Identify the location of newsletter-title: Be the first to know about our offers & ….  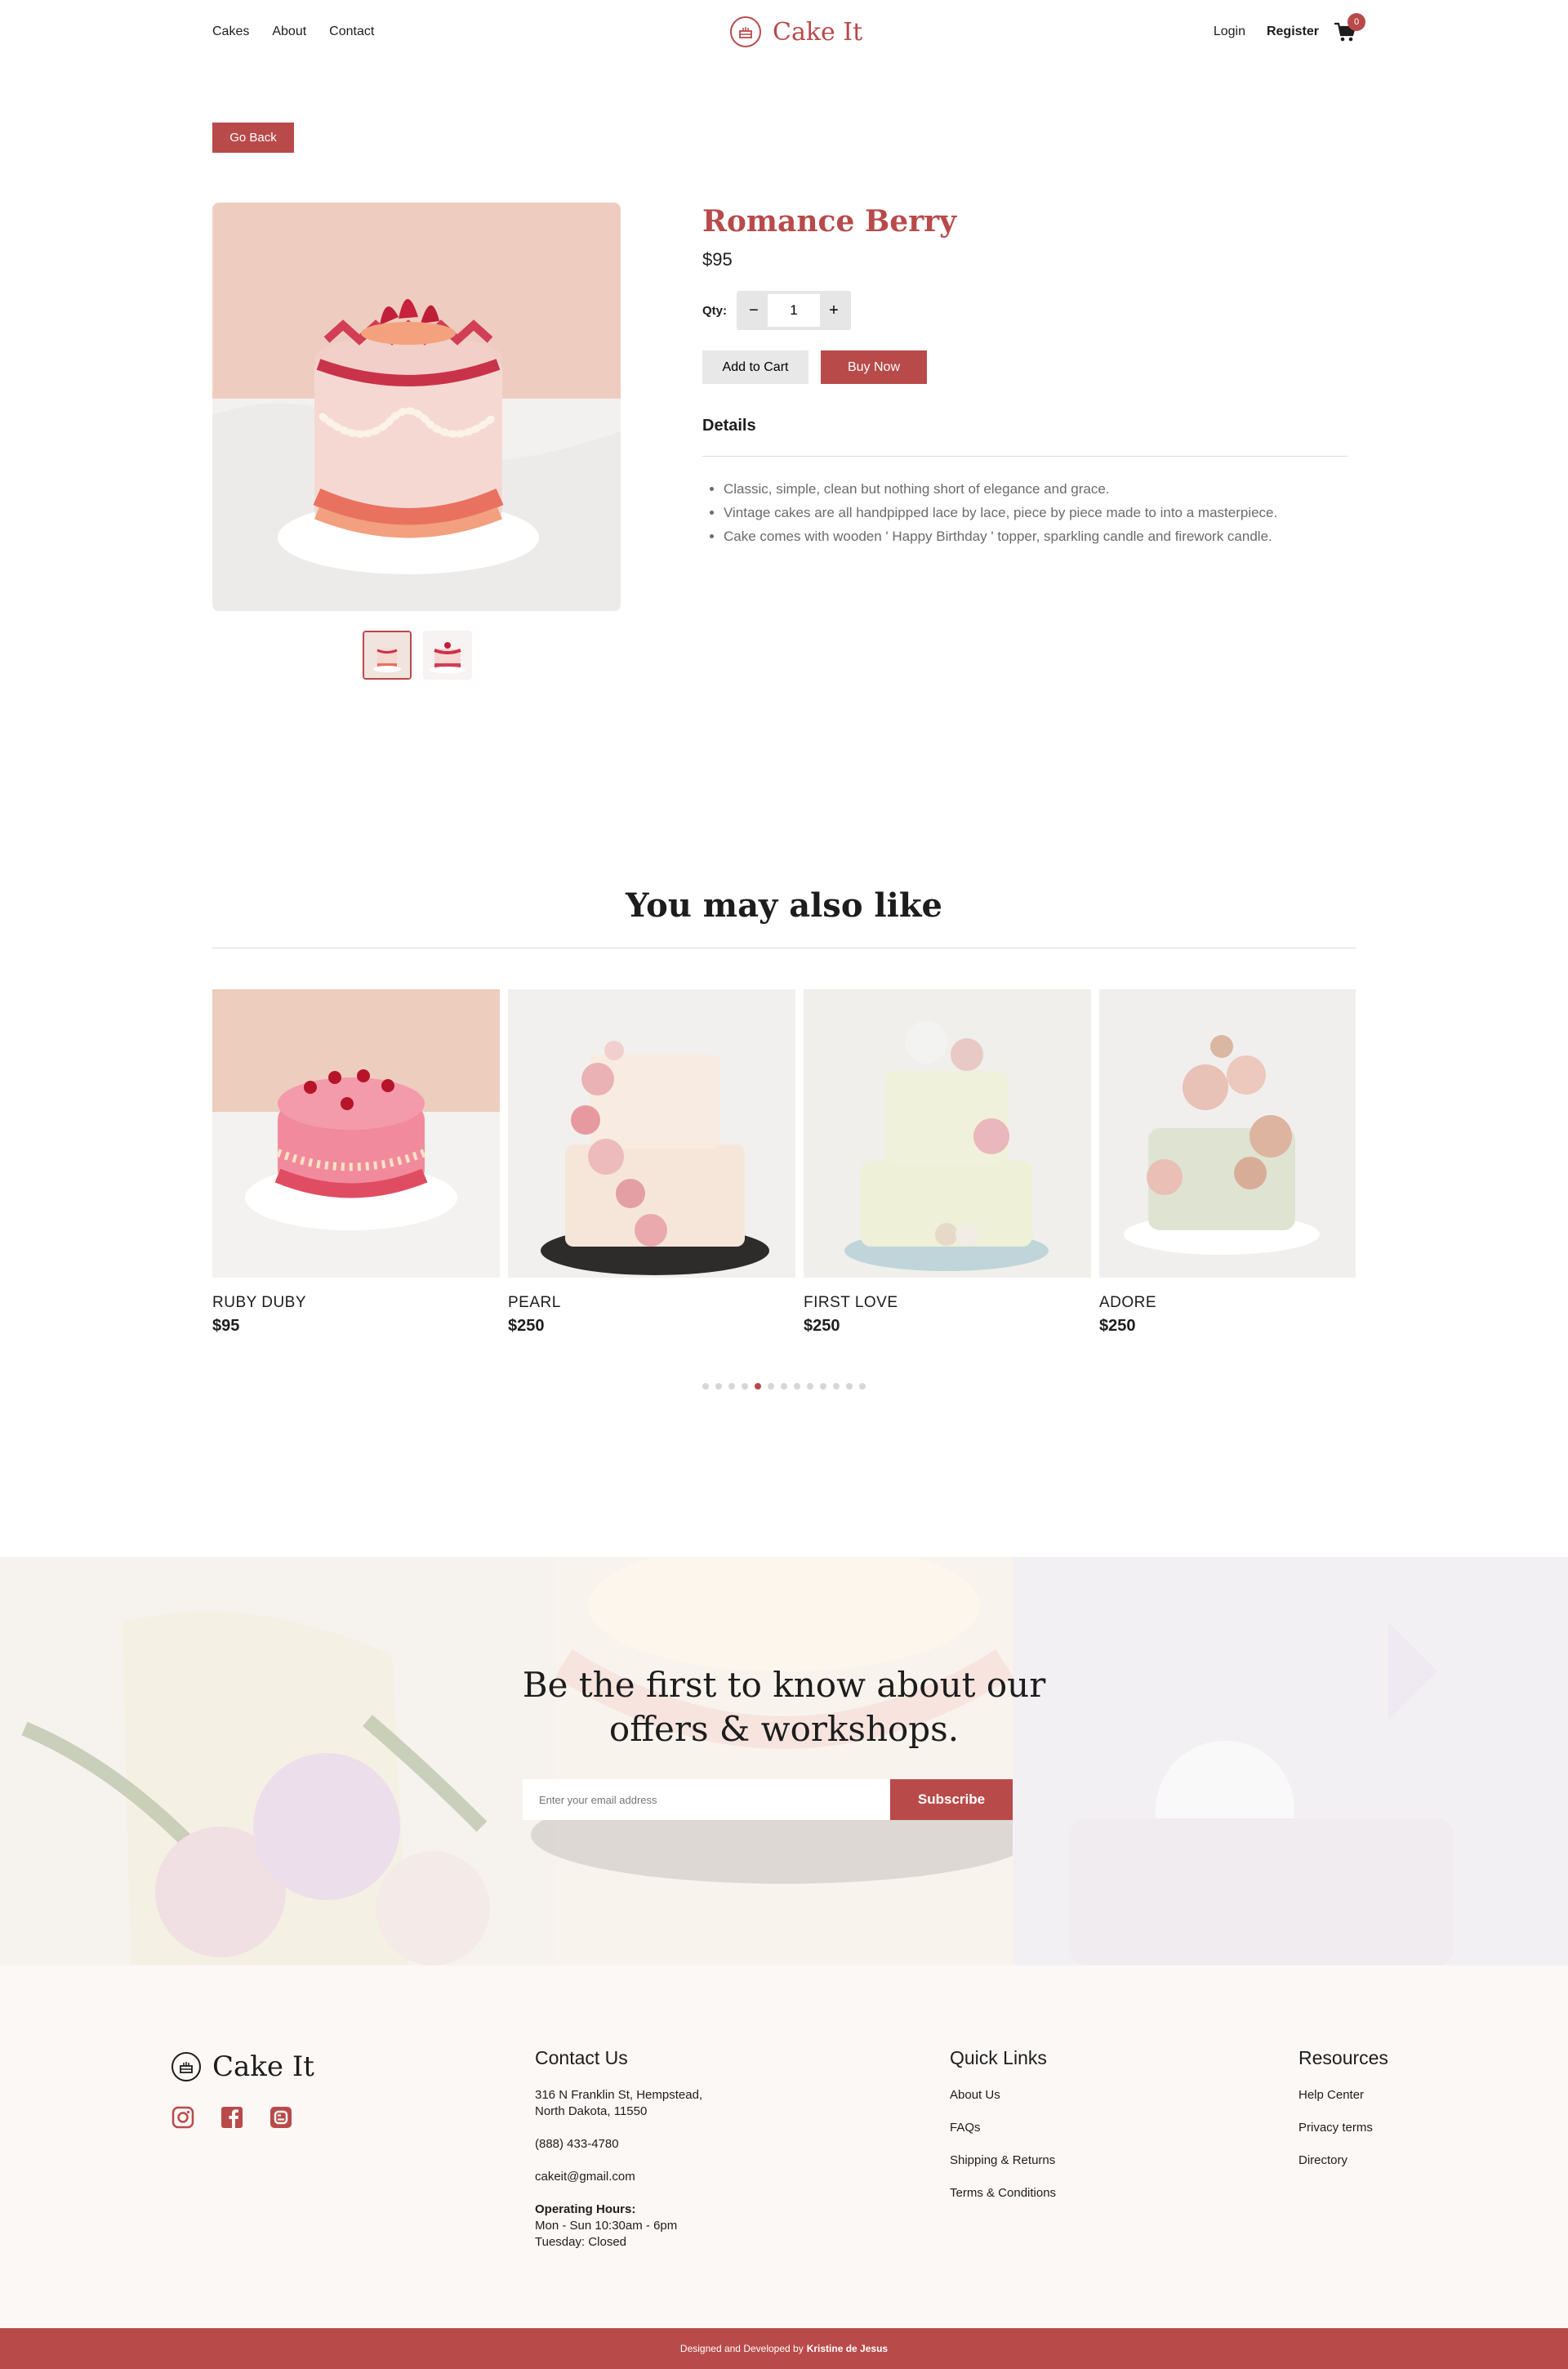
(784, 1707).